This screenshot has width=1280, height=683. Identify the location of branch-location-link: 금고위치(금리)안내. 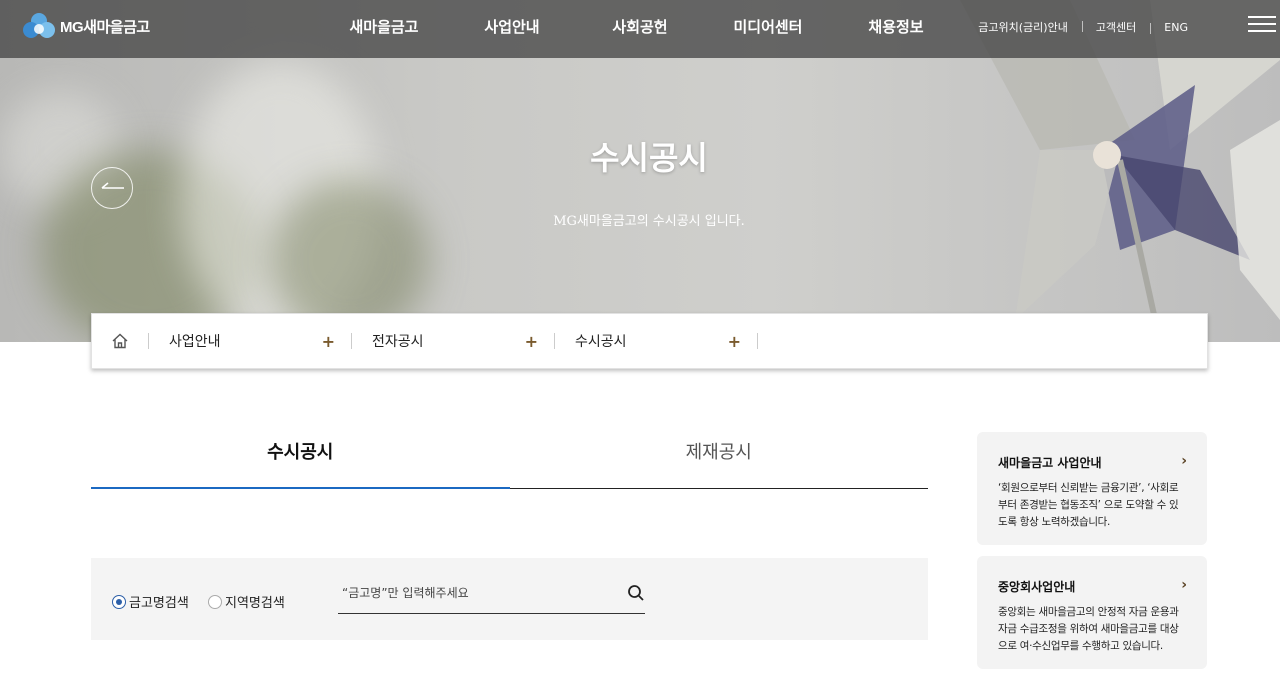
(1023, 27).